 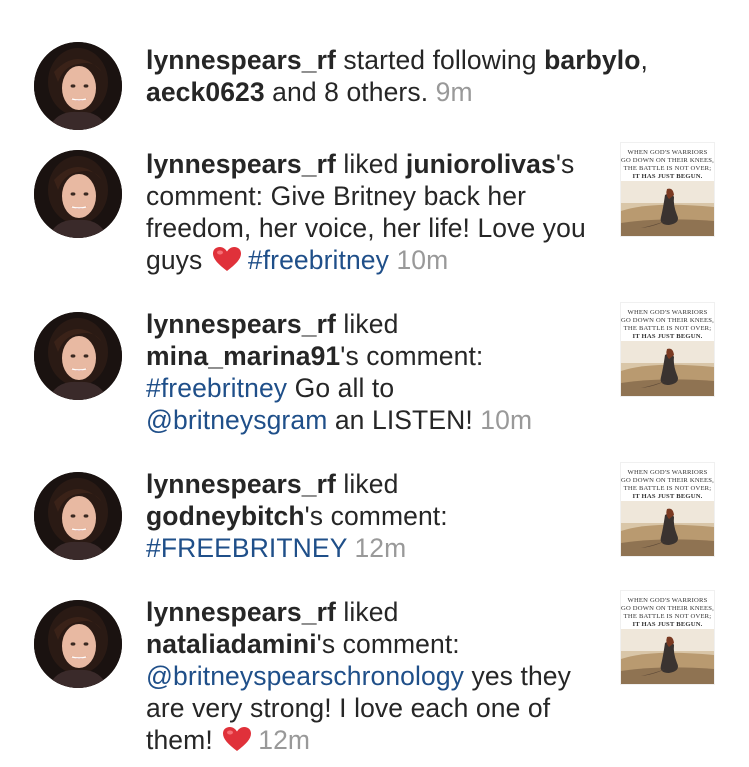 I want to click on hashtag-link: #FREEBRITNEY, so click(x=246, y=548).